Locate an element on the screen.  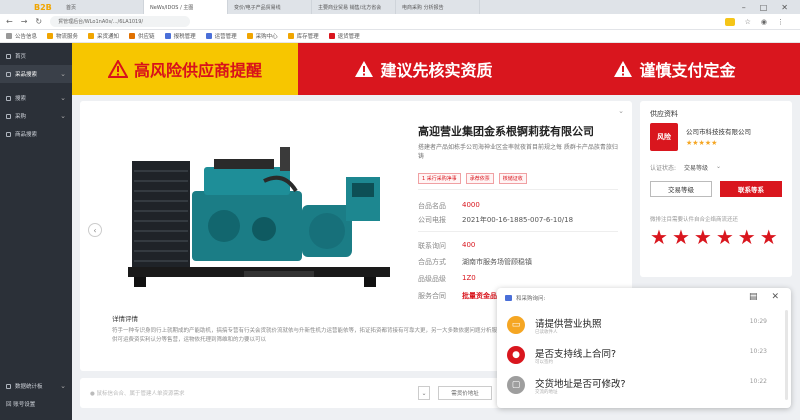
sidebar-item-search: 搜索 ⌄ is located at coordinates (36, 98).